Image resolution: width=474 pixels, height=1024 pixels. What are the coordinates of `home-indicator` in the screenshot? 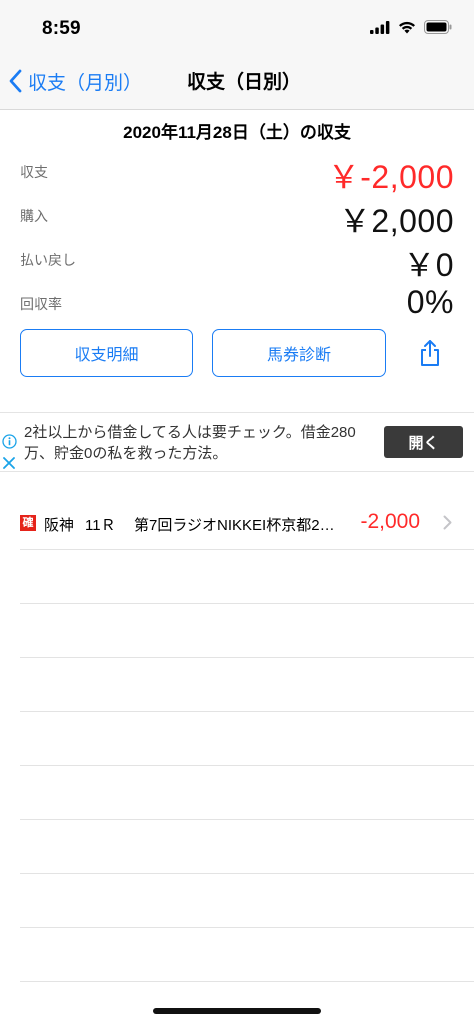 It's located at (237, 1011).